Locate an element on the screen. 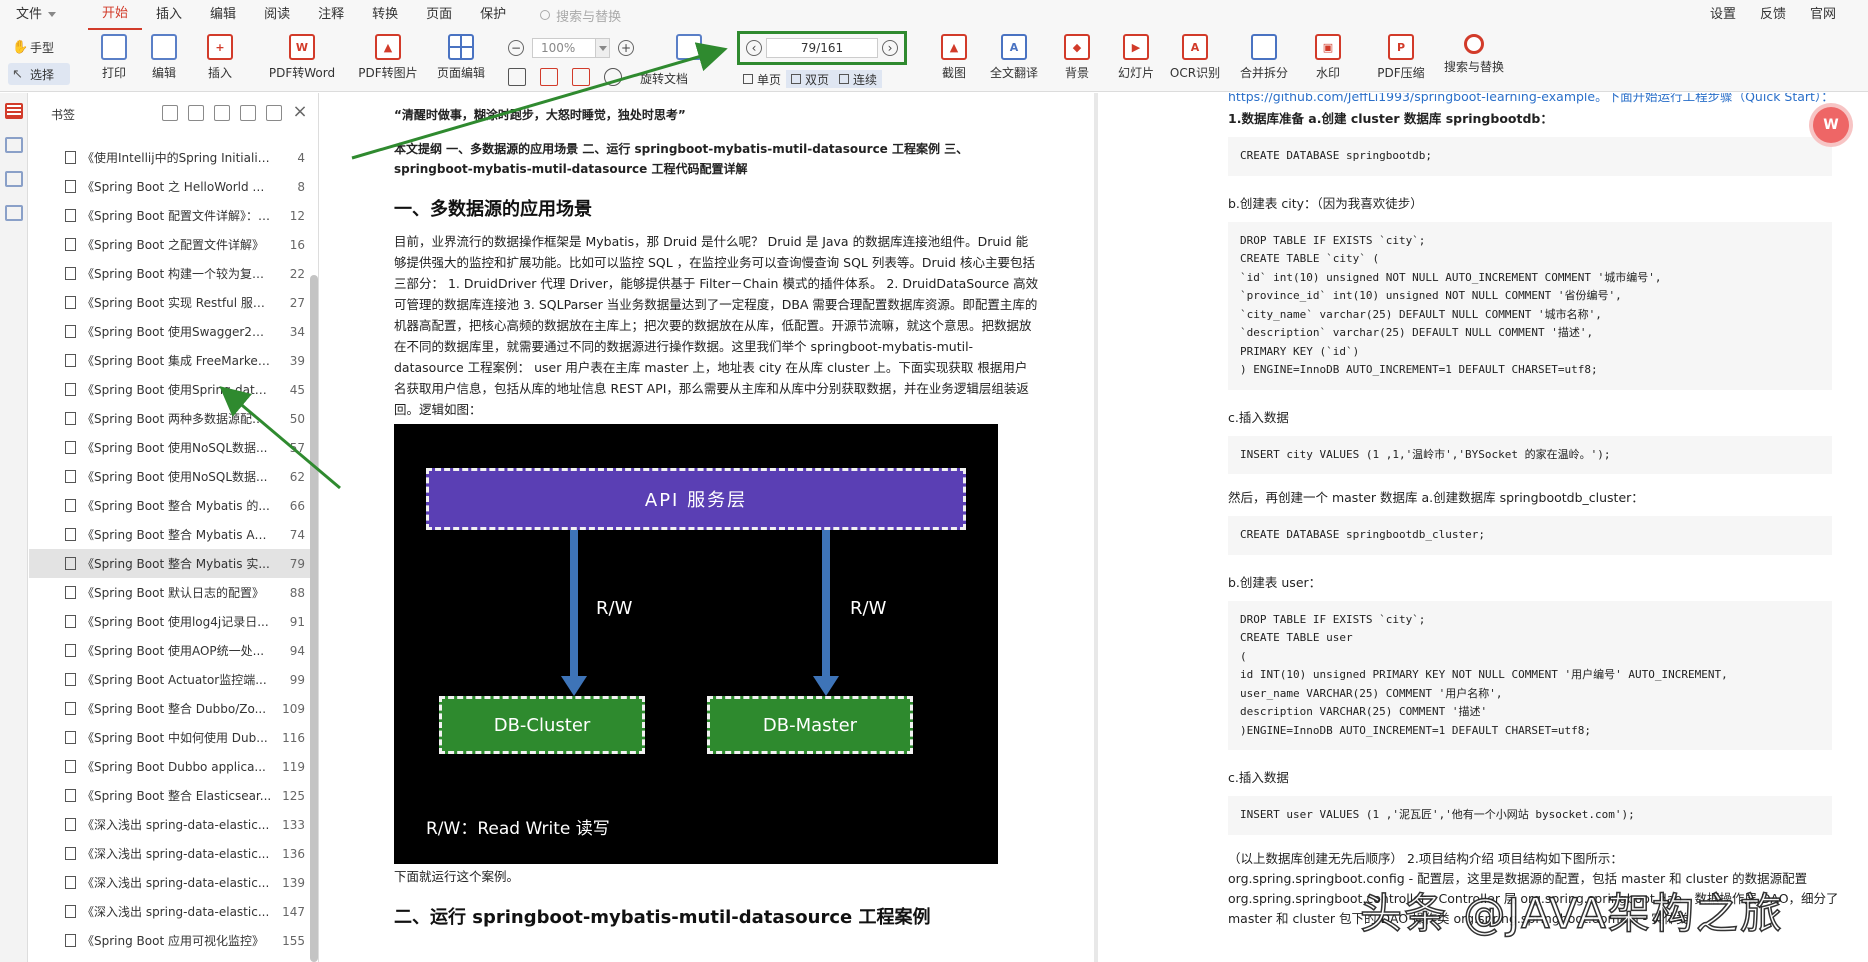  annotations-icon is located at coordinates (14, 179).